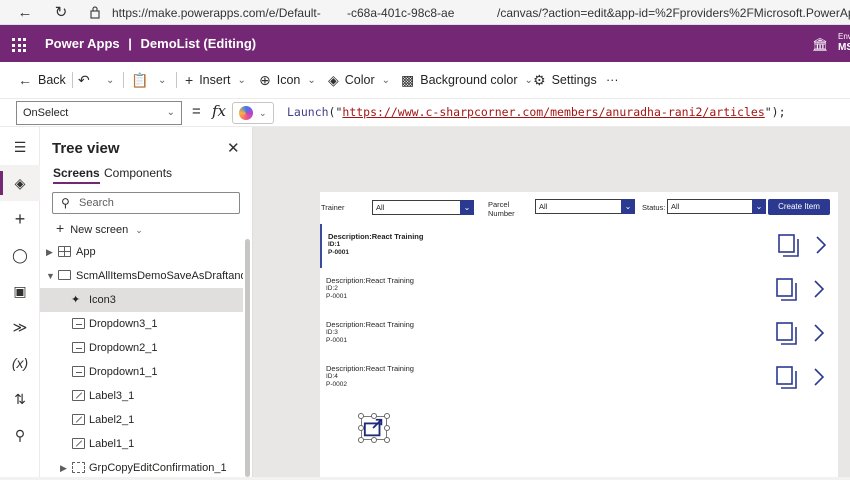  Describe the element at coordinates (96, 203) in the screenshot. I see `search-placeholder: Search` at that location.